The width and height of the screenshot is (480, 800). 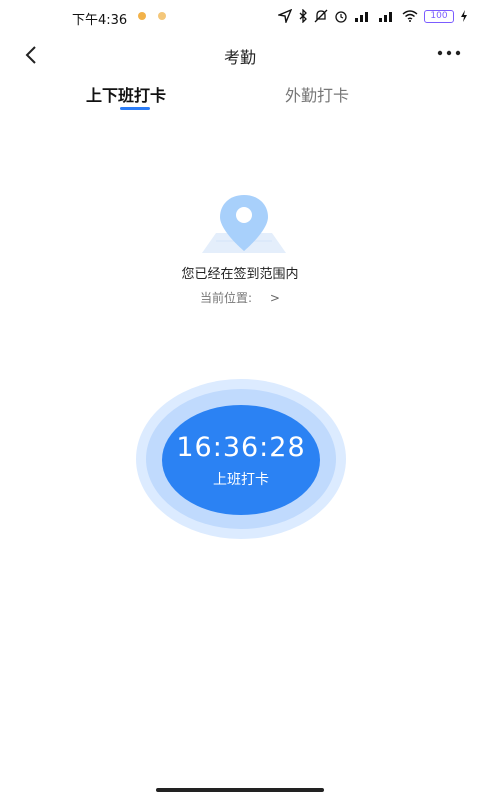 I want to click on punch-current-time: 16:36:28, so click(x=241, y=447).